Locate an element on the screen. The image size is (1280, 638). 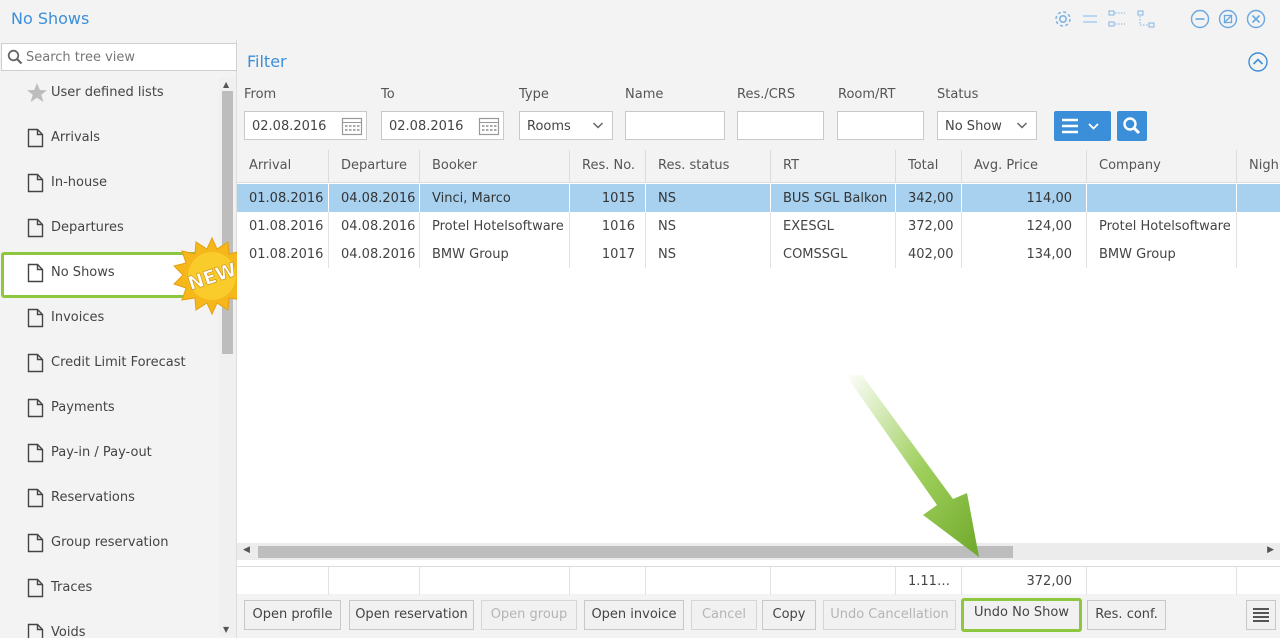
column-header-arrival: Arrival is located at coordinates (283, 166).